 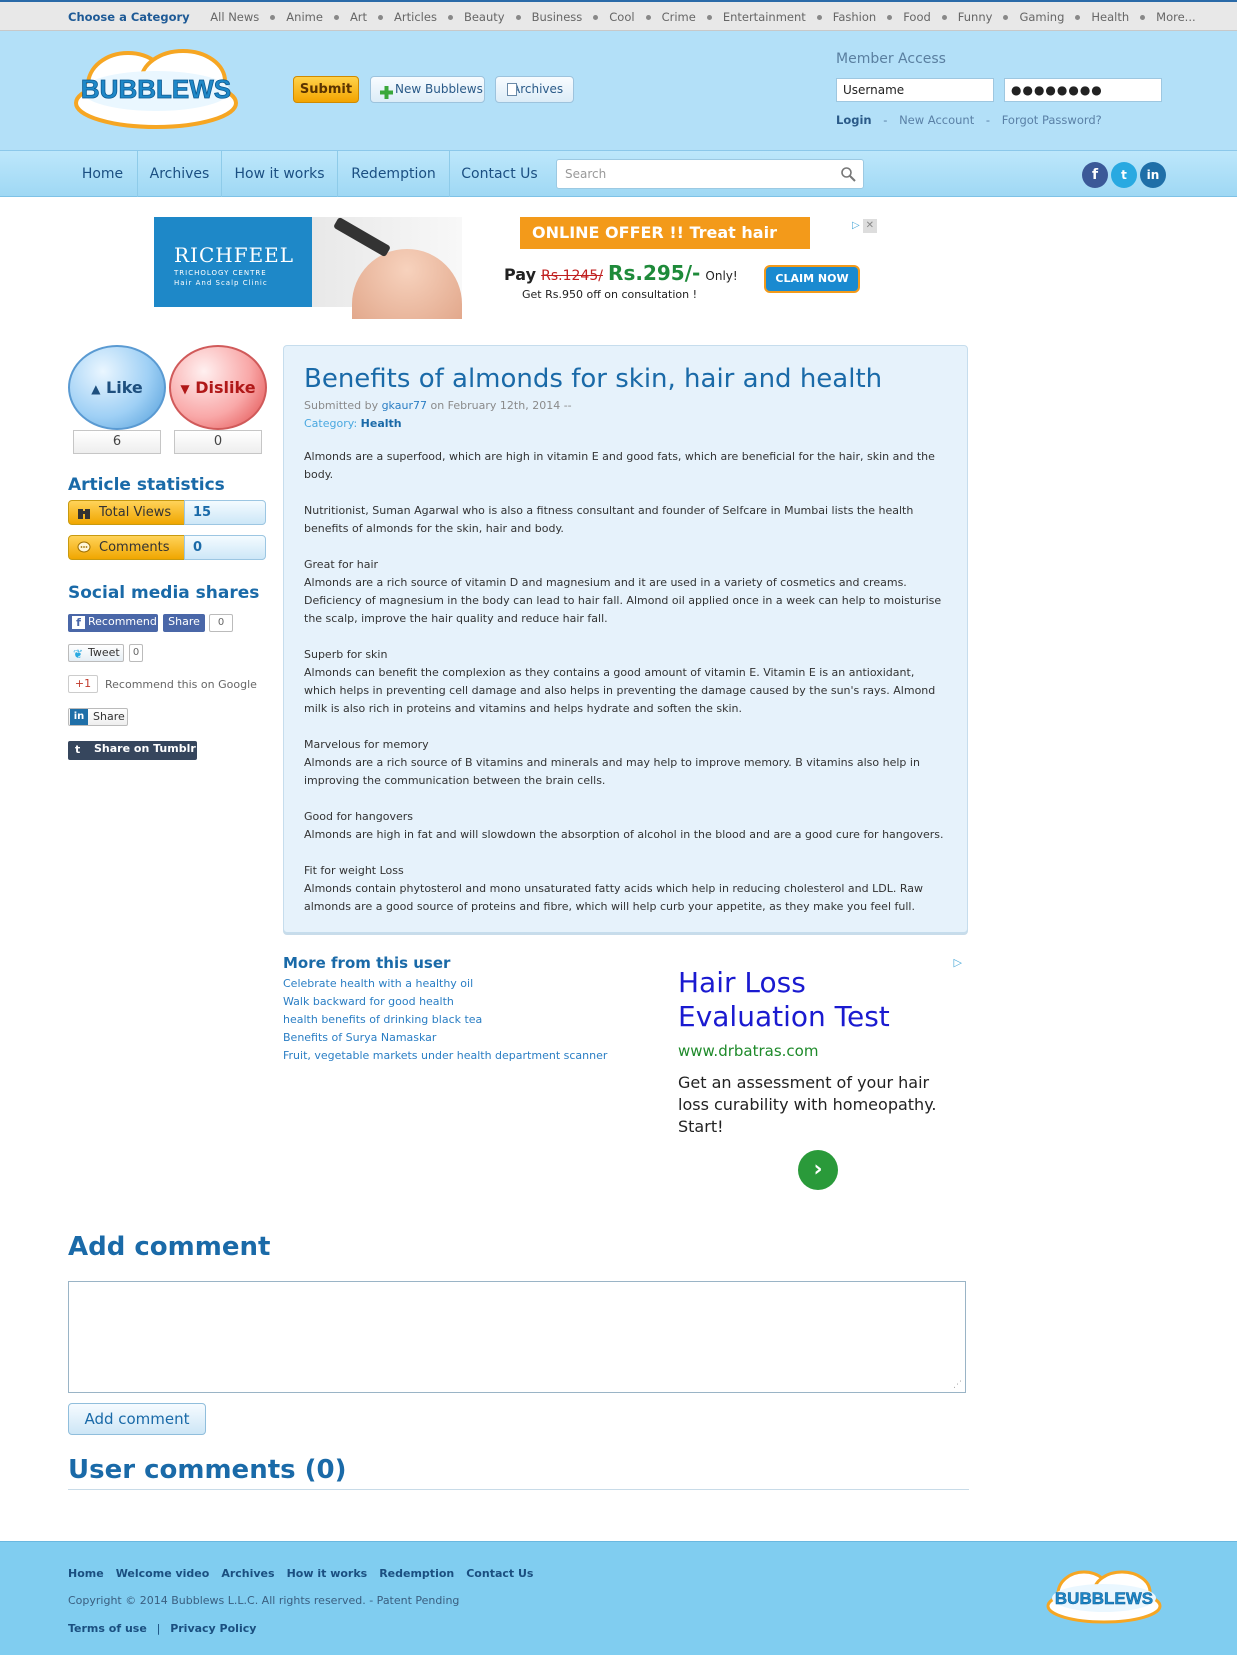 What do you see at coordinates (679, 17) in the screenshot?
I see `category-link: Crime` at bounding box center [679, 17].